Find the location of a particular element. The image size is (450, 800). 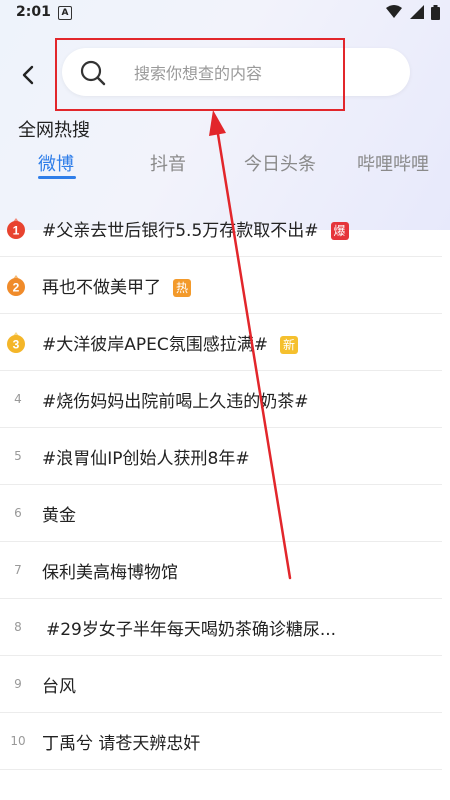

tab-douyin: 抖音 is located at coordinates (168, 163).